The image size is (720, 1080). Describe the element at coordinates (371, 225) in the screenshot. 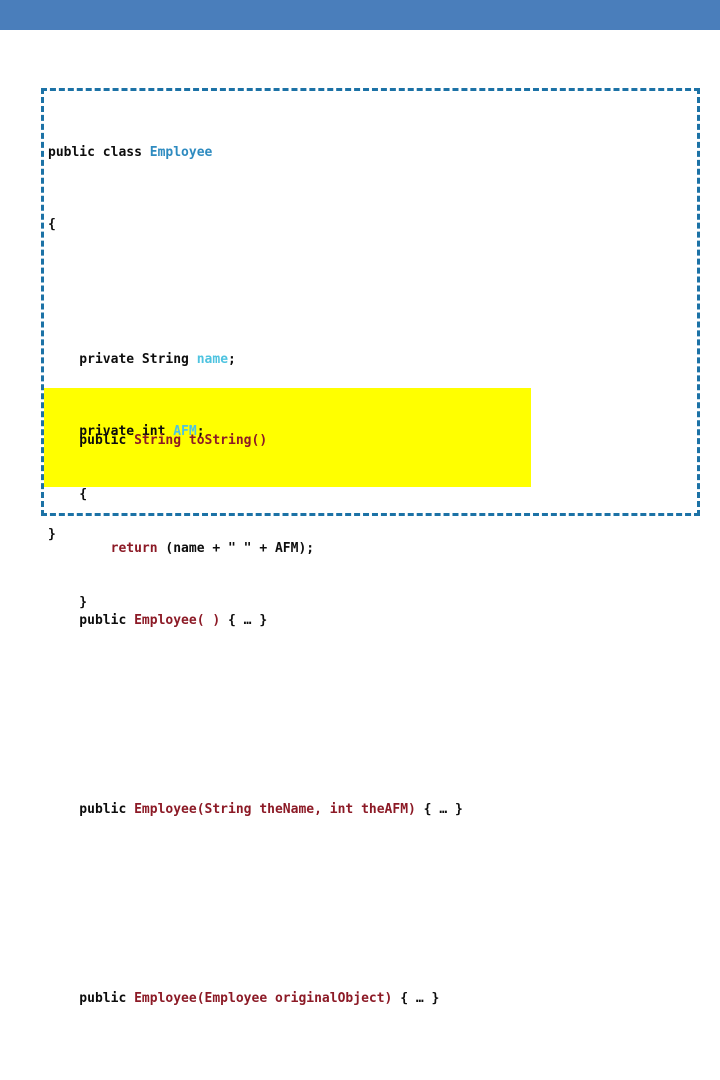

I see `code-line-open-brace: {` at that location.